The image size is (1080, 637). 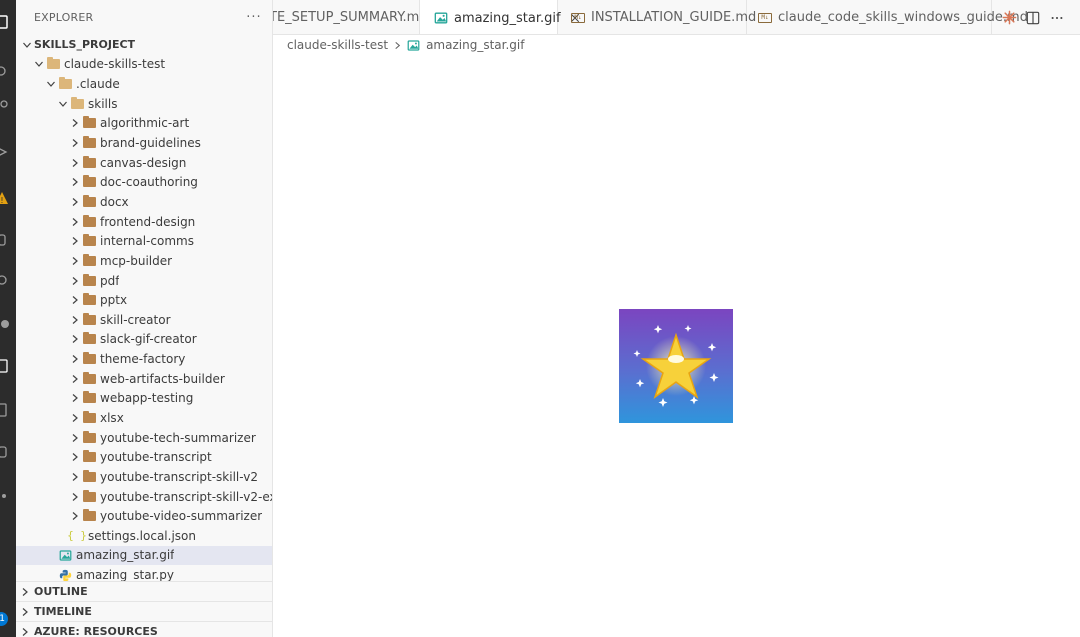 What do you see at coordinates (63, 611) in the screenshot?
I see `timeline-label: TIMELINE` at bounding box center [63, 611].